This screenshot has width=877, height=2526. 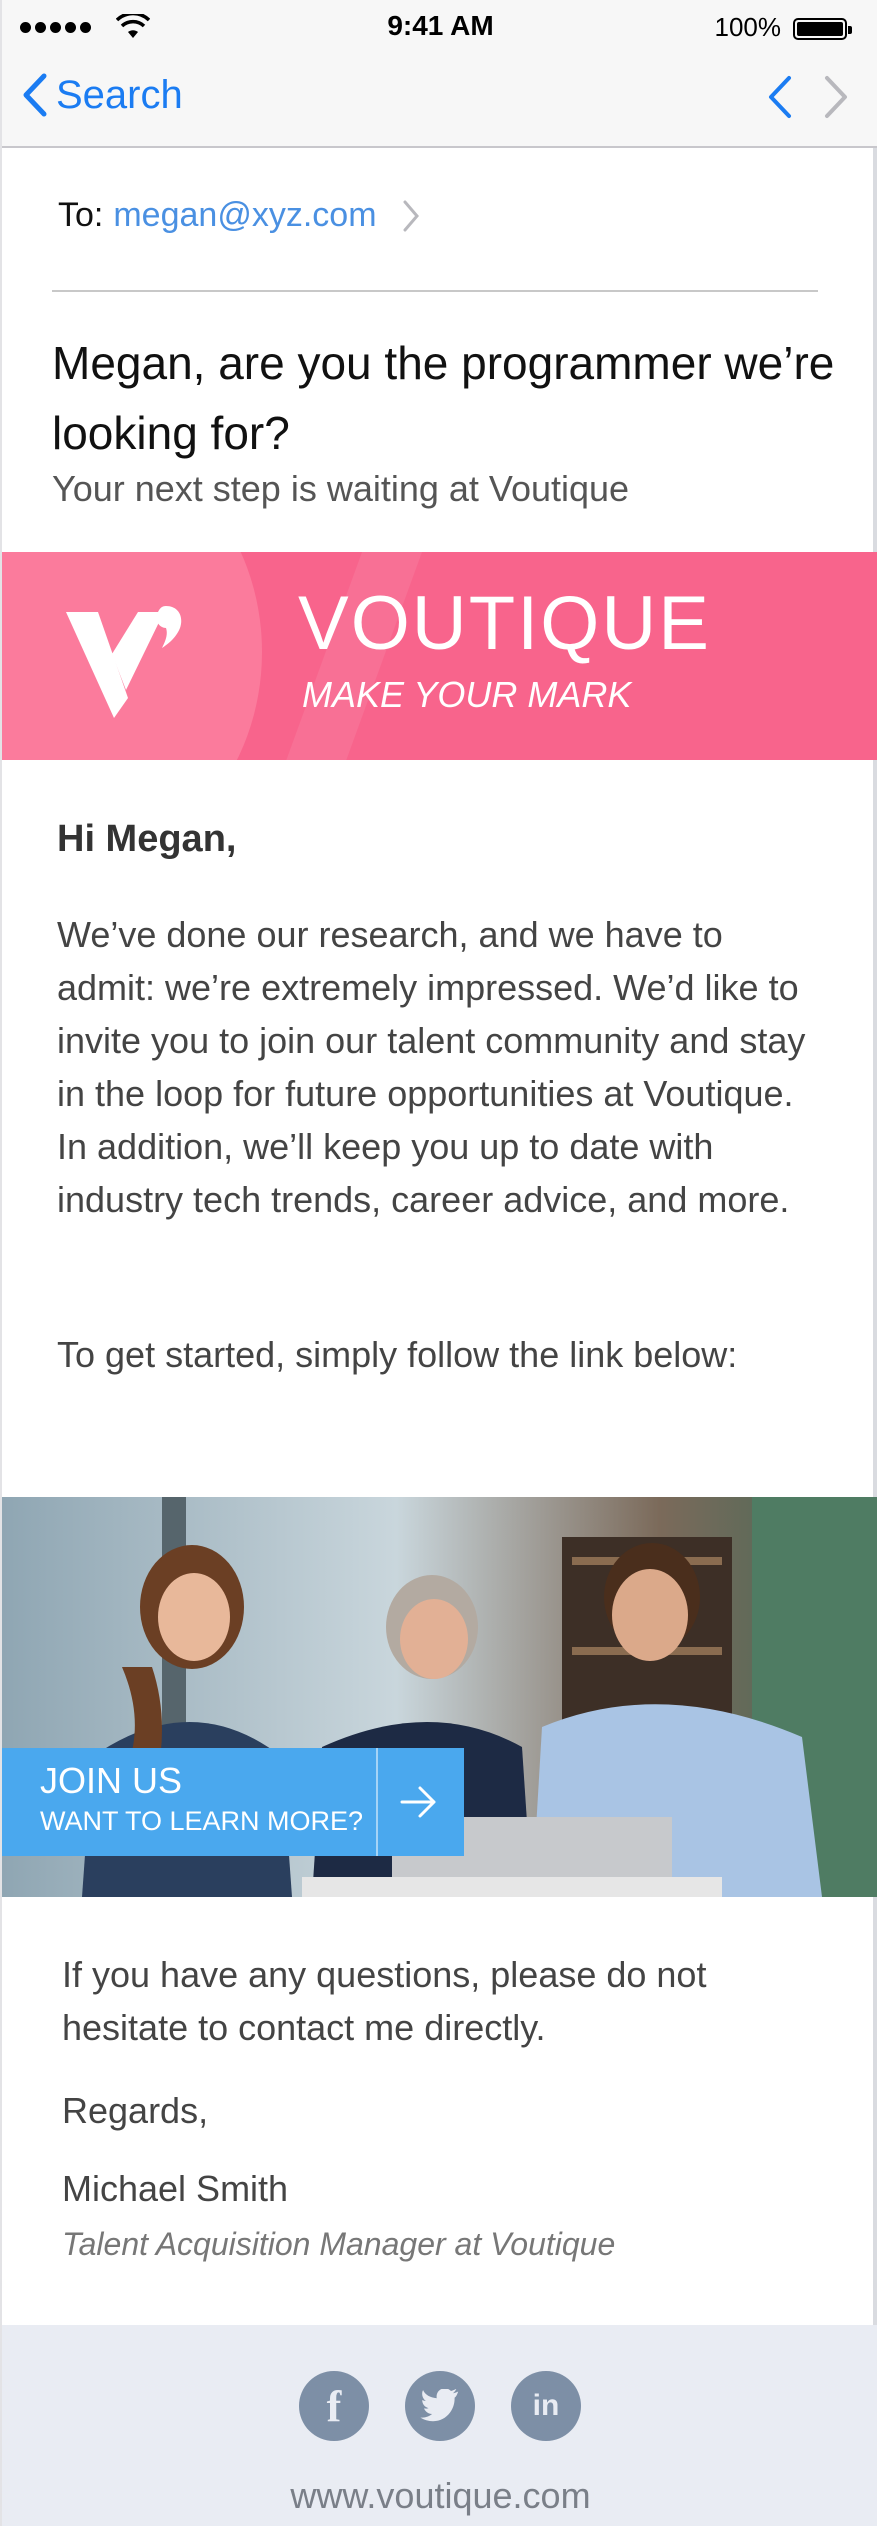 What do you see at coordinates (504, 623) in the screenshot?
I see `brand-name: VOUTIQUE` at bounding box center [504, 623].